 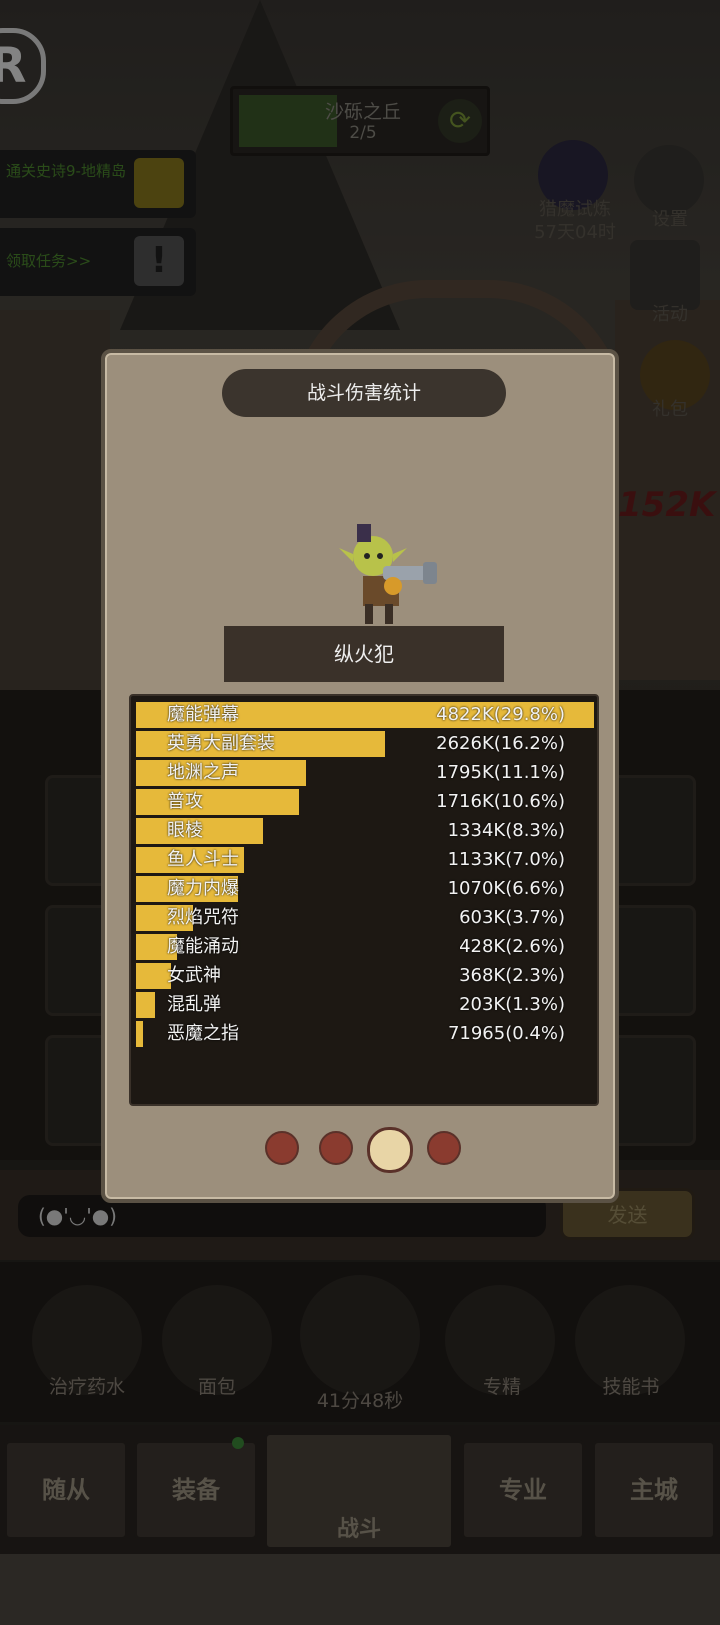 What do you see at coordinates (364, 654) in the screenshot?
I see `hero-name: 纵火犯` at bounding box center [364, 654].